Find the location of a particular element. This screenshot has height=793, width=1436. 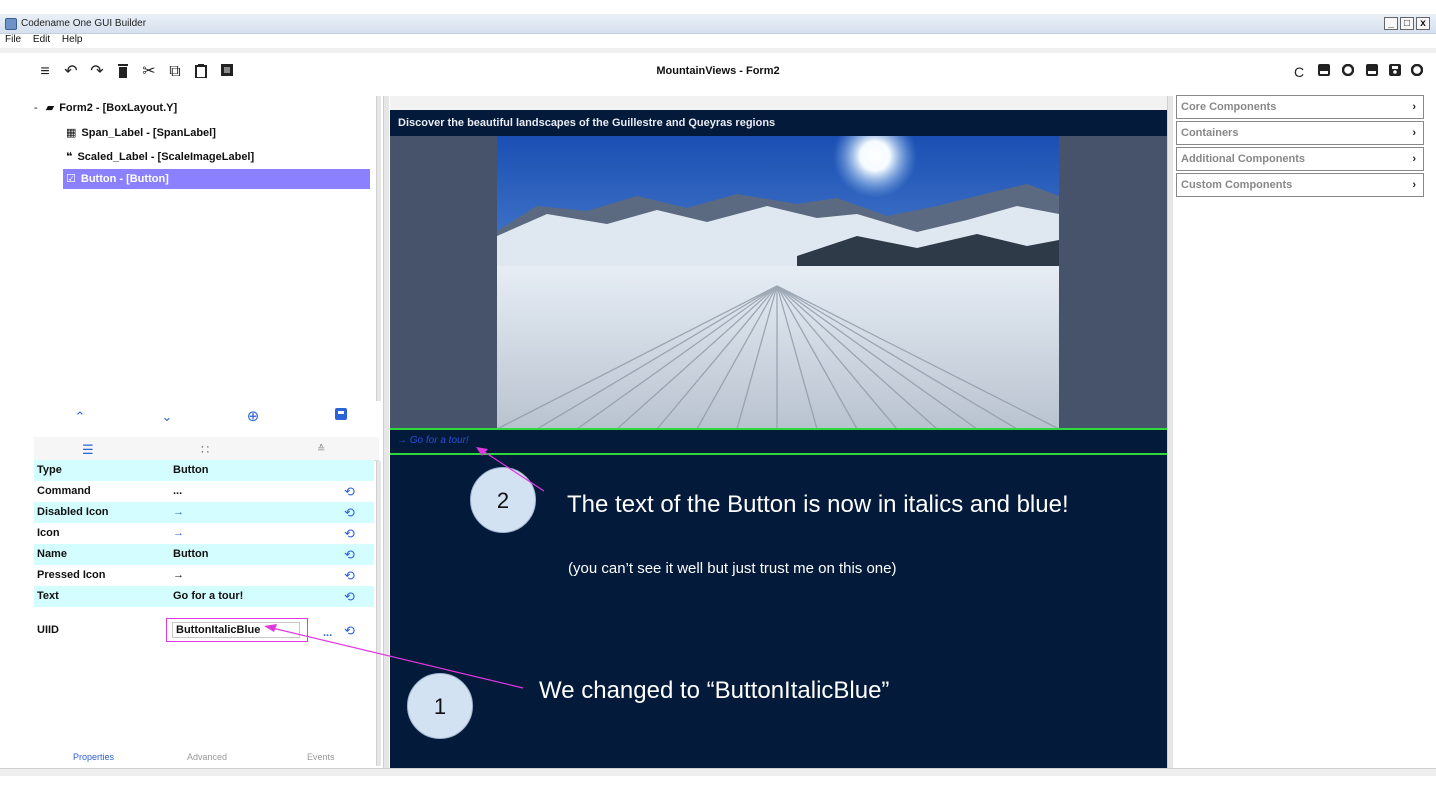

tree-item-scaled-label: ❝ Scaled_Label - [ScaleImageLabel] is located at coordinates (160, 157).